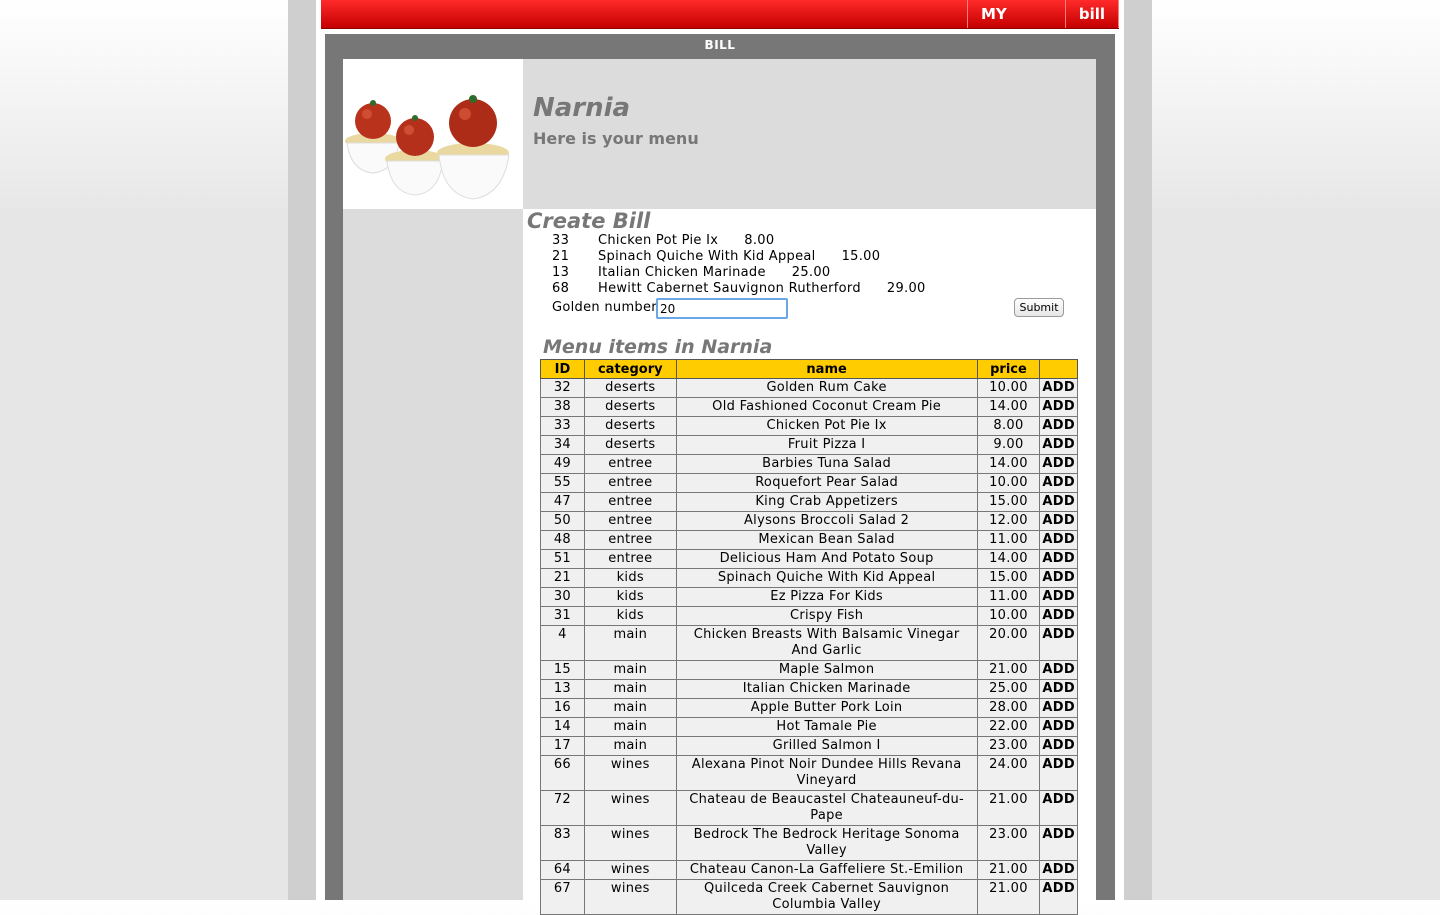 Image resolution: width=1440 pixels, height=915 pixels. I want to click on cell-price: 11.00, so click(1008, 540).